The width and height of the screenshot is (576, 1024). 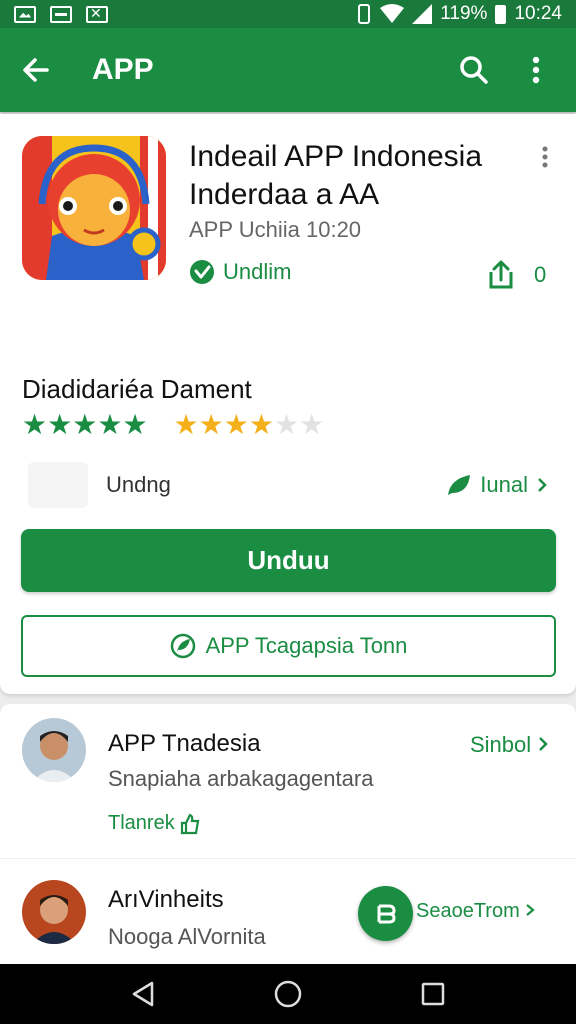 I want to click on leaf-circle-icon, so click(x=182, y=646).